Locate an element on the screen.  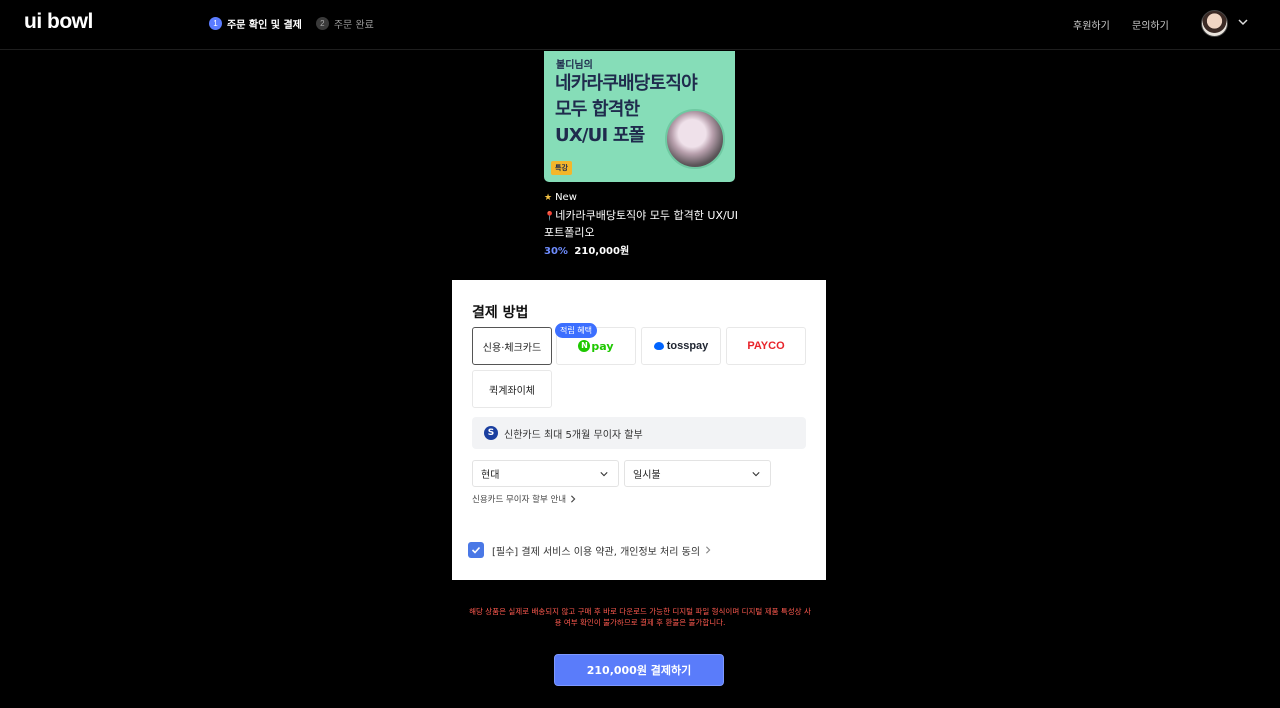
instructor-photo is located at coordinates (695, 139).